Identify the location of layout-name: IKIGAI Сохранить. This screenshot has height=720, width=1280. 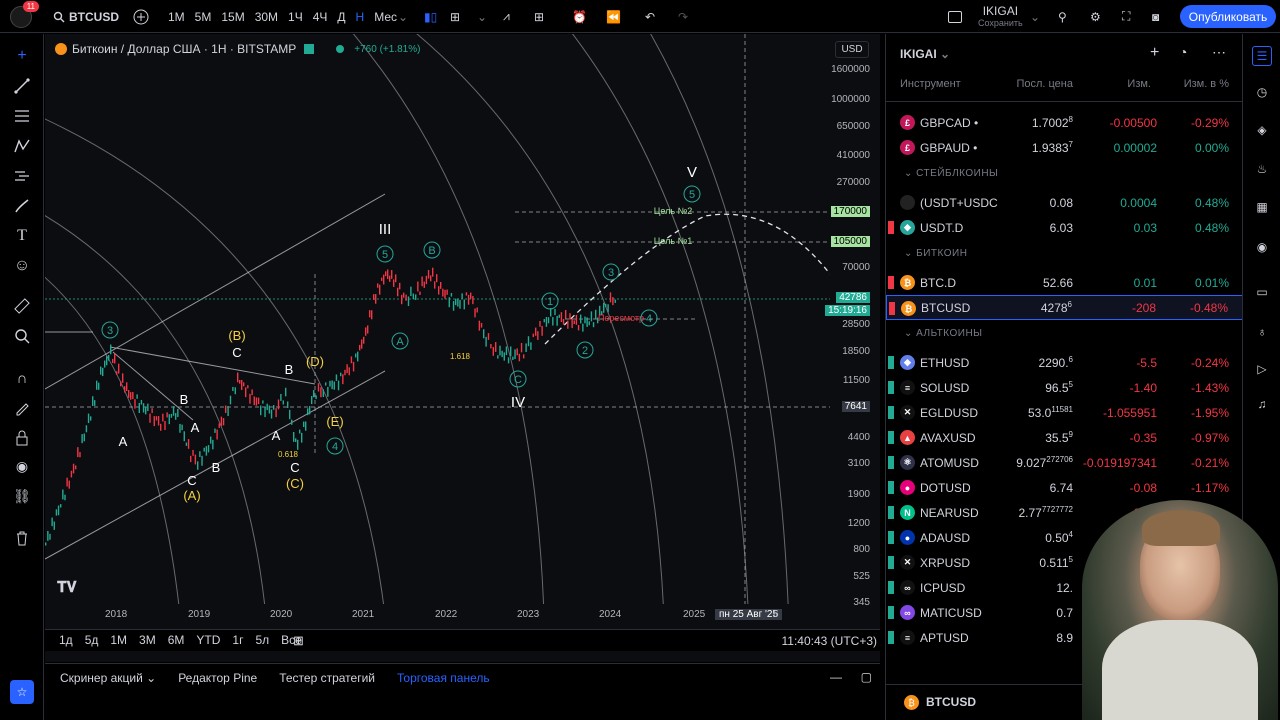
(1000, 16).